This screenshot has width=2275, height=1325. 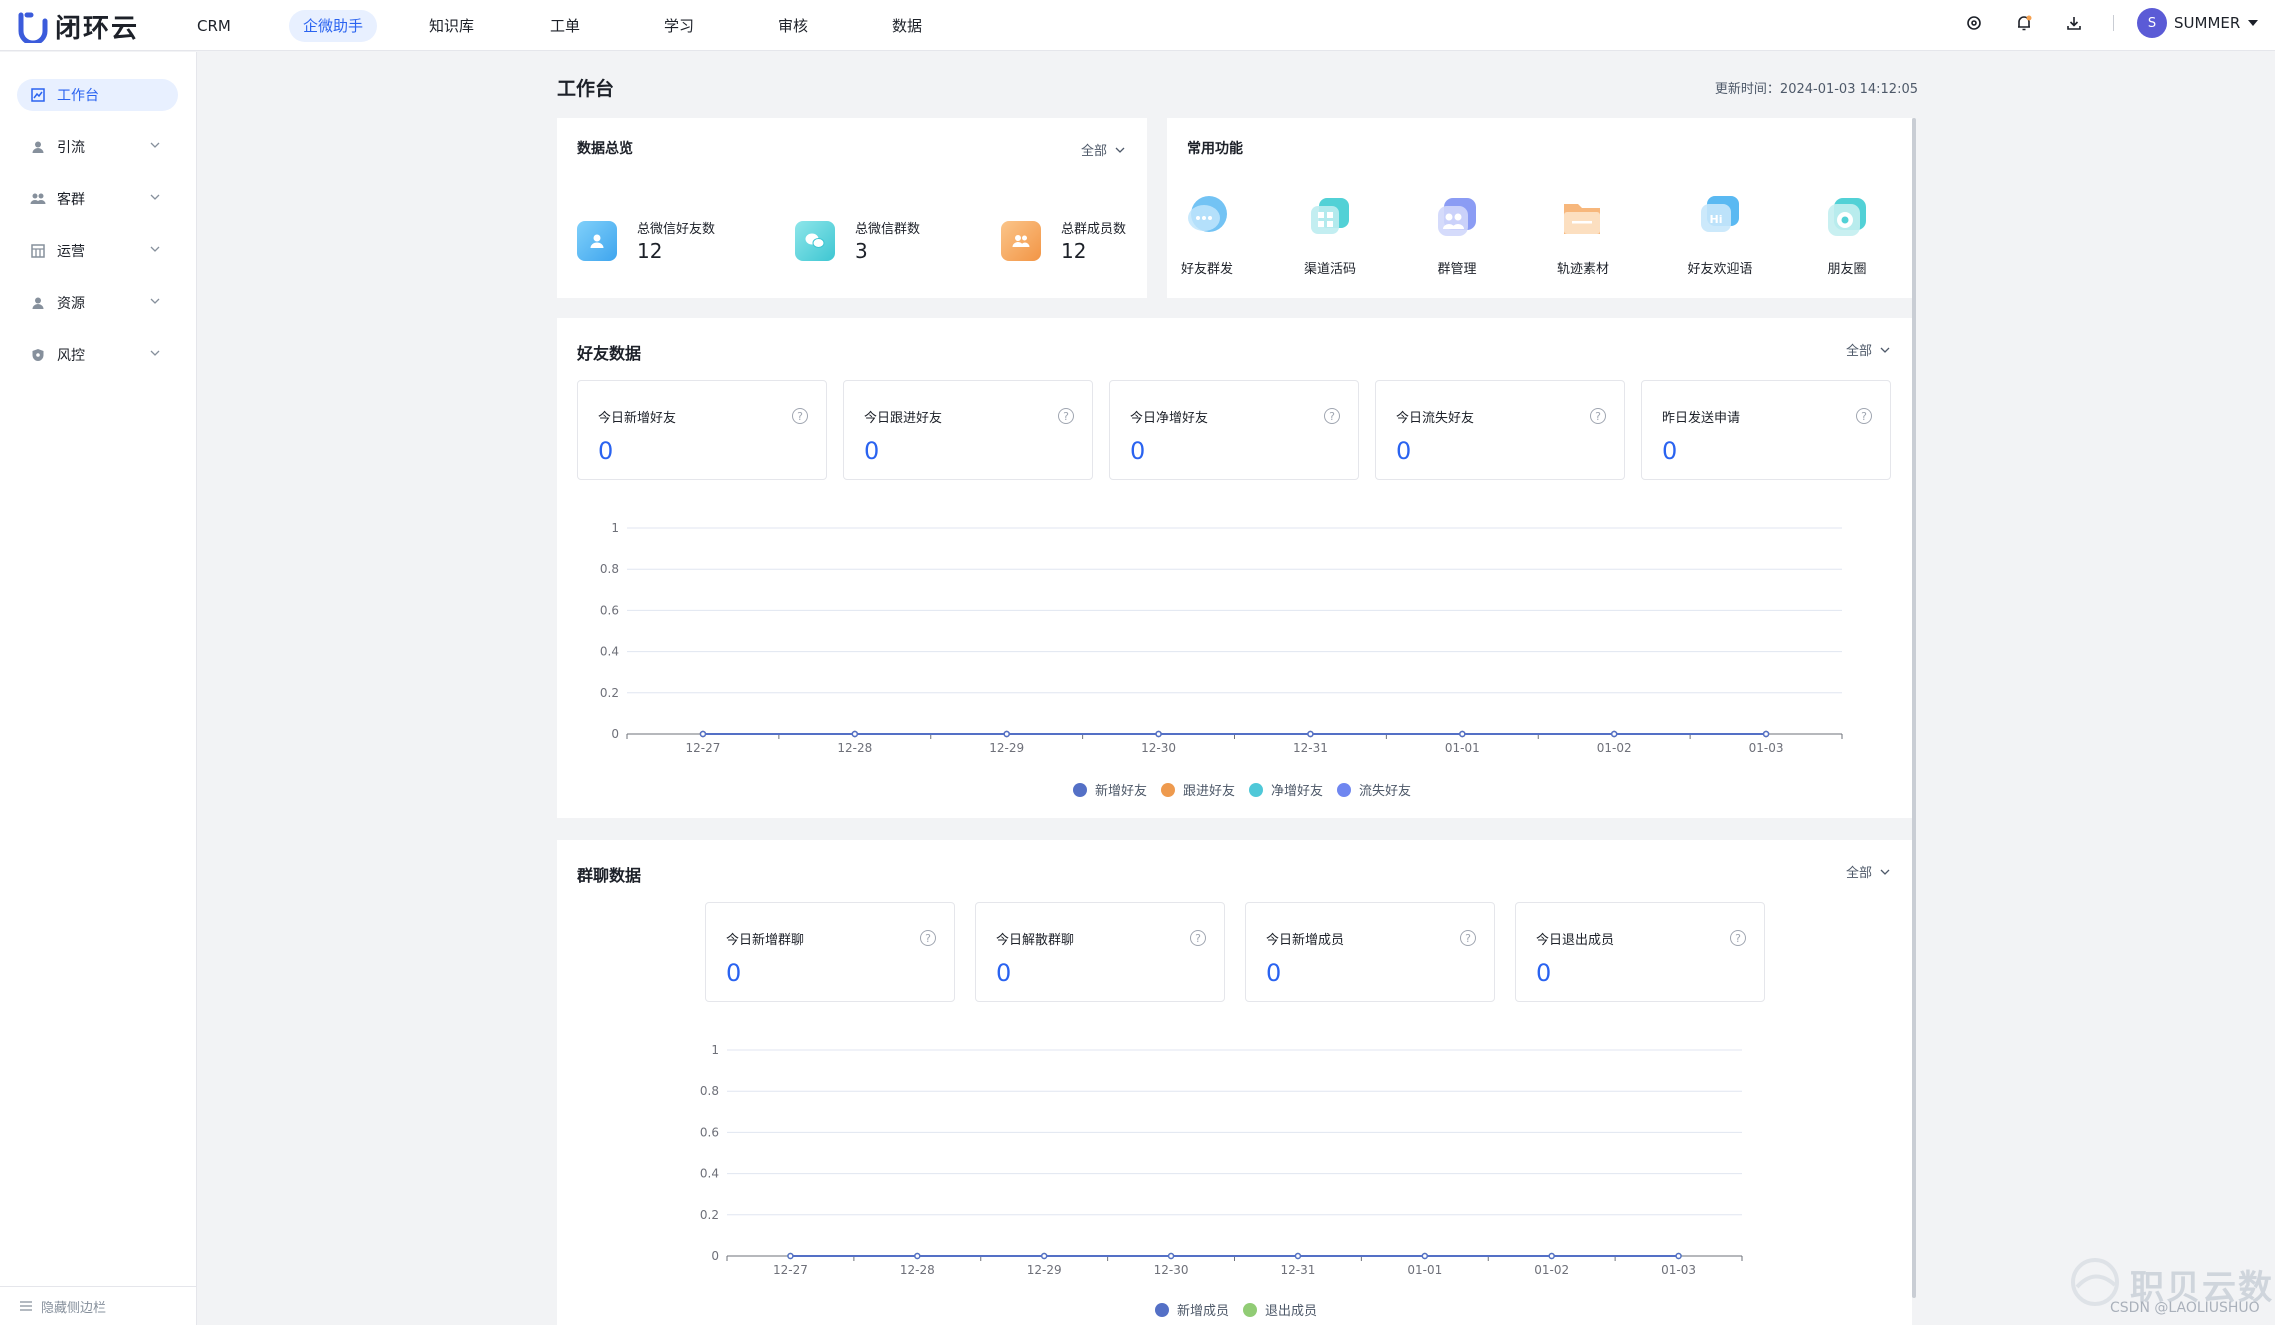 What do you see at coordinates (1209, 791) in the screenshot?
I see `legend-label: 跟进好友` at bounding box center [1209, 791].